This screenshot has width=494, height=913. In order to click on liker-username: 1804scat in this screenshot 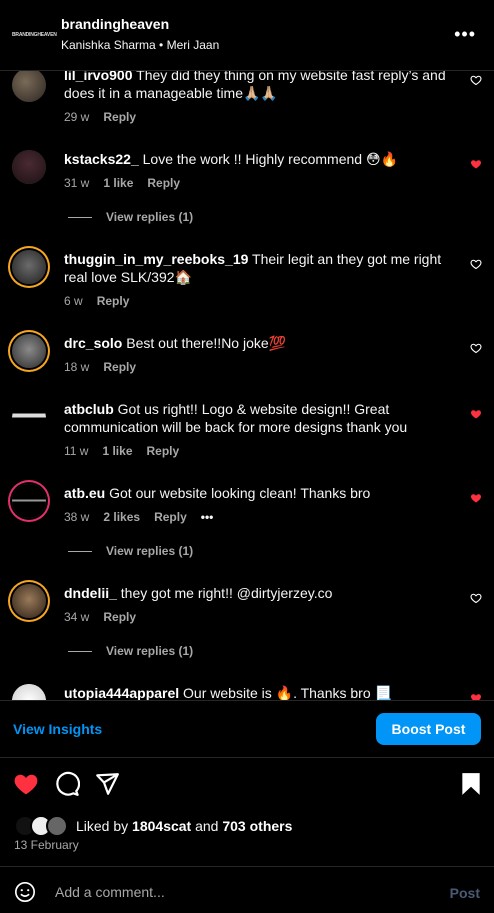, I will do `click(161, 826)`.